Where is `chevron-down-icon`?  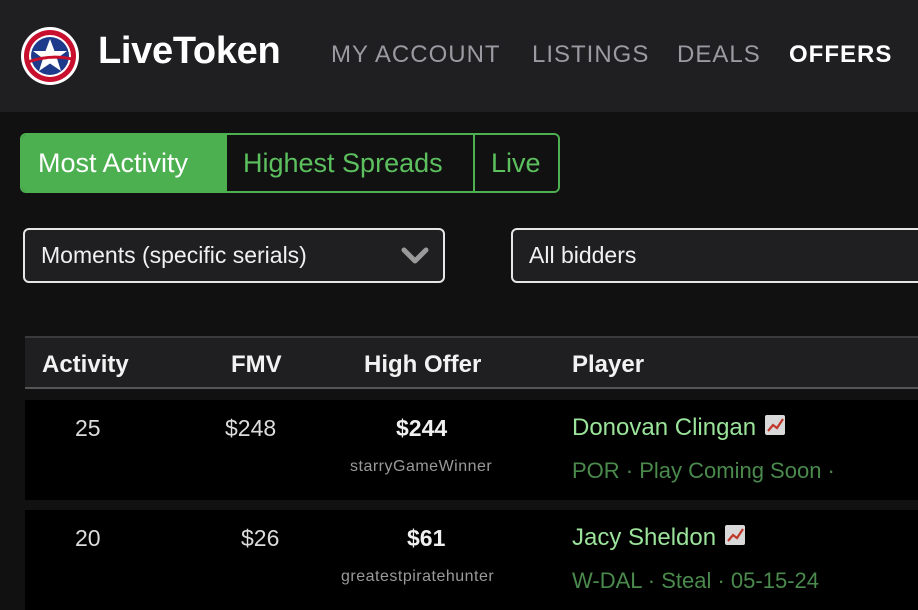 chevron-down-icon is located at coordinates (415, 255).